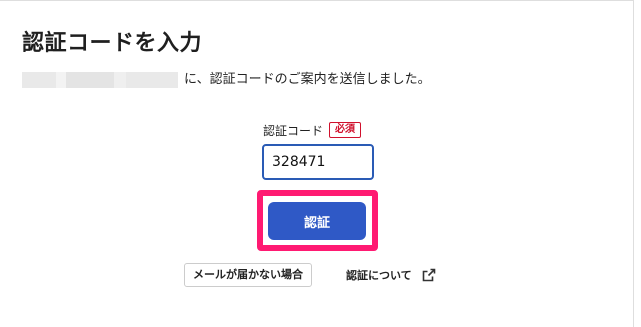 The width and height of the screenshot is (641, 327). I want to click on code-field-label-row: 認証コード 必須, so click(312, 130).